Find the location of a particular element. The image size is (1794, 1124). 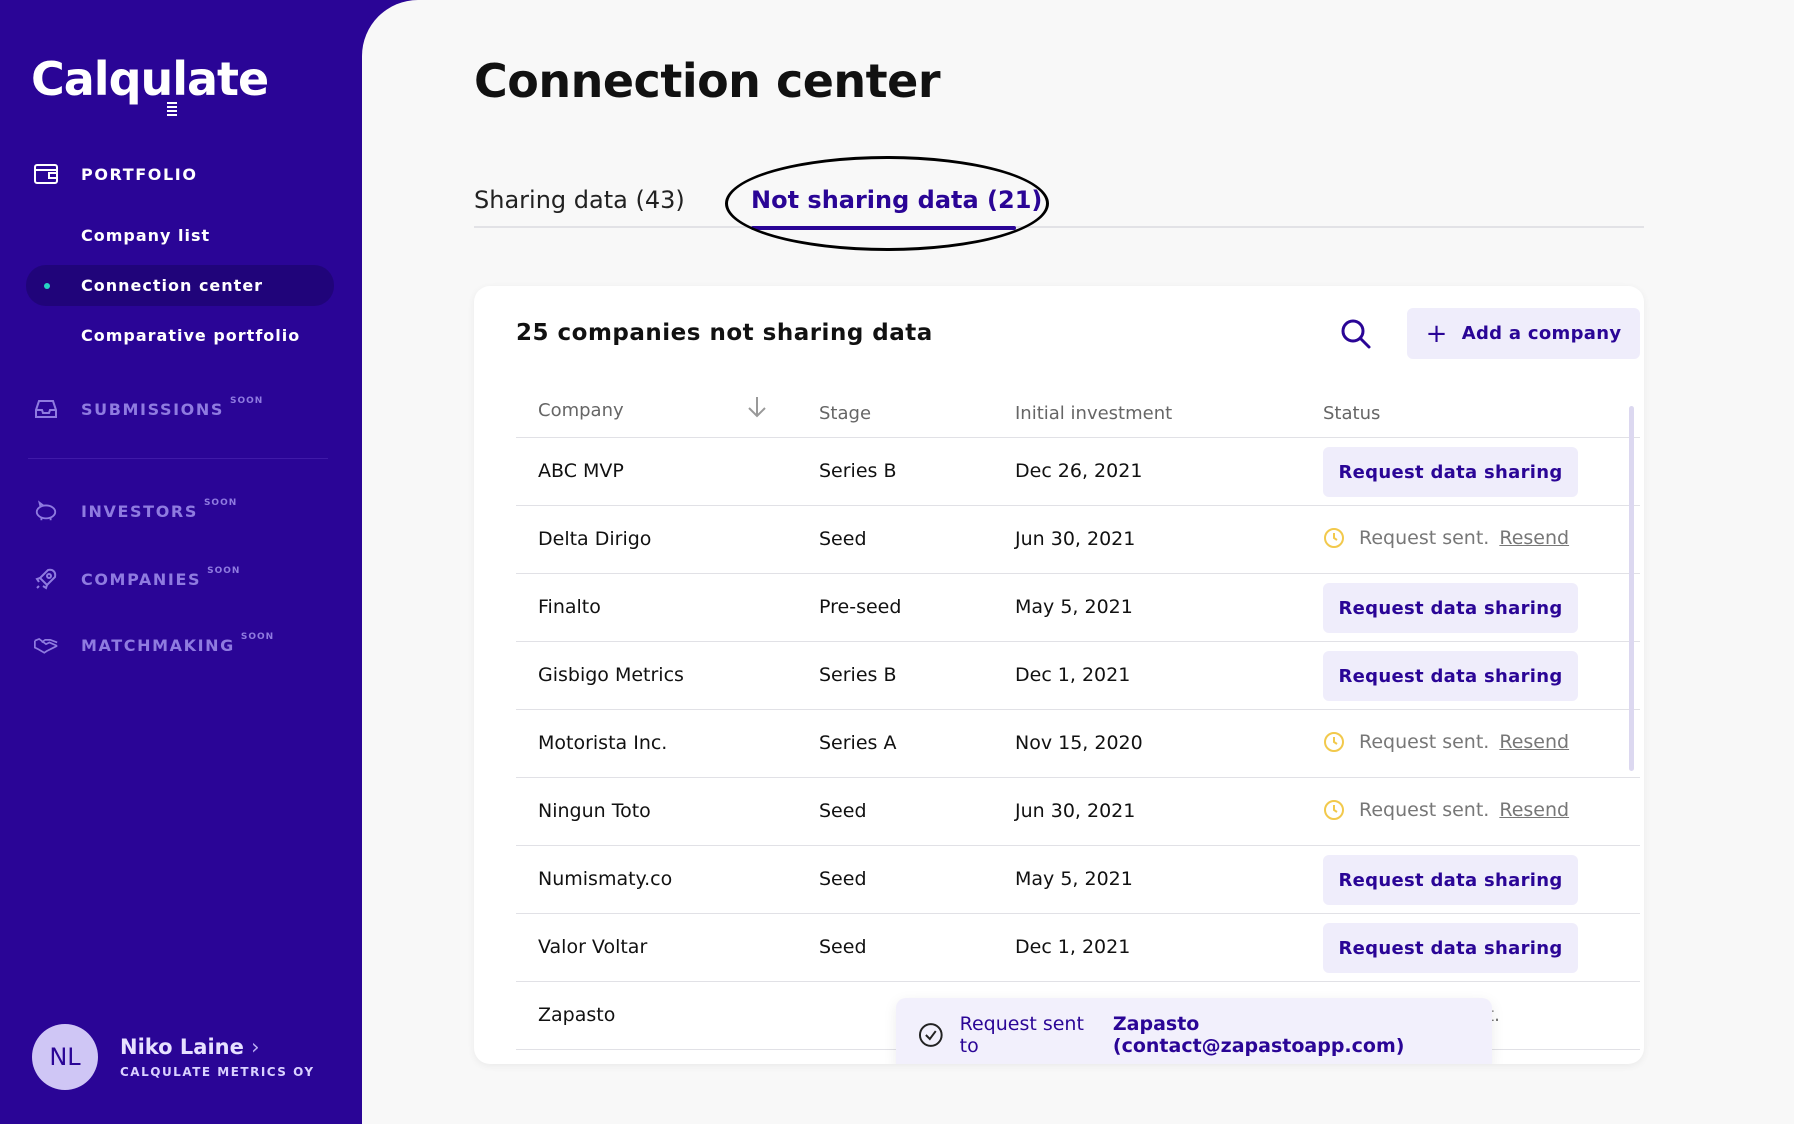

nav-companies: COMPANIES SOON is located at coordinates (137, 578).